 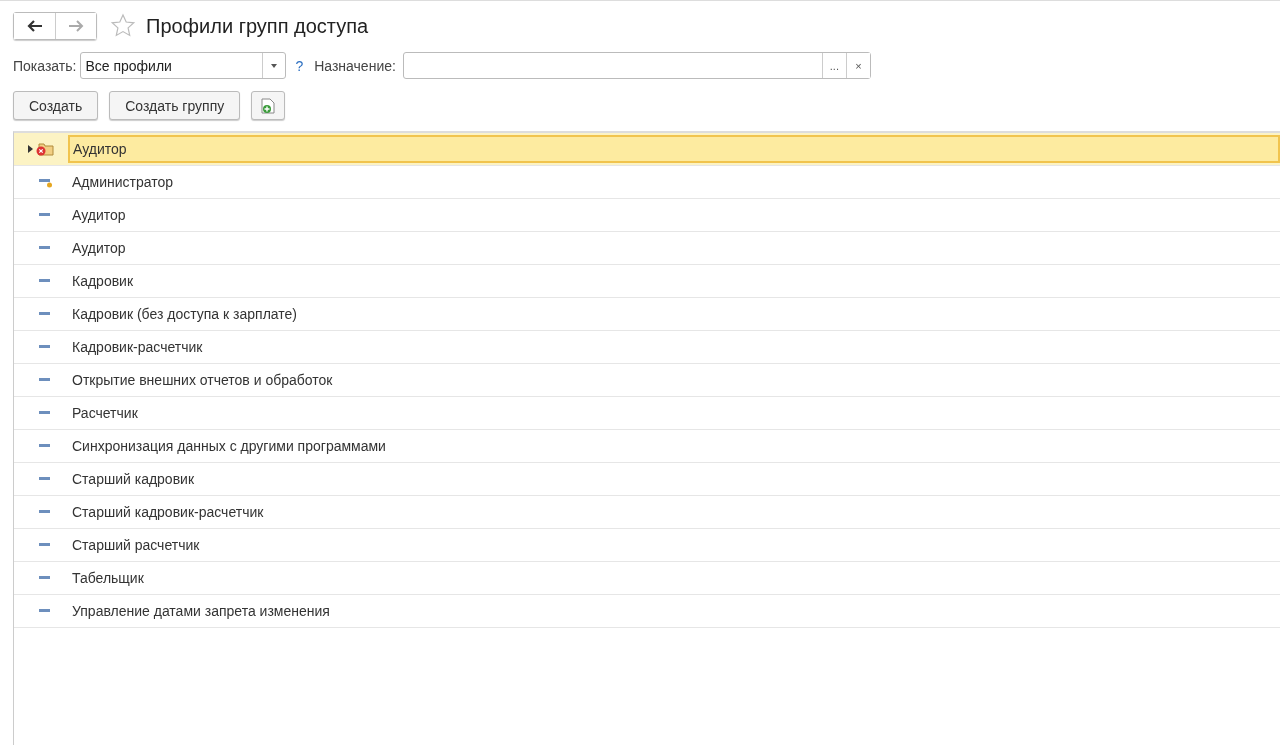 I want to click on add-document-button, so click(x=268, y=105).